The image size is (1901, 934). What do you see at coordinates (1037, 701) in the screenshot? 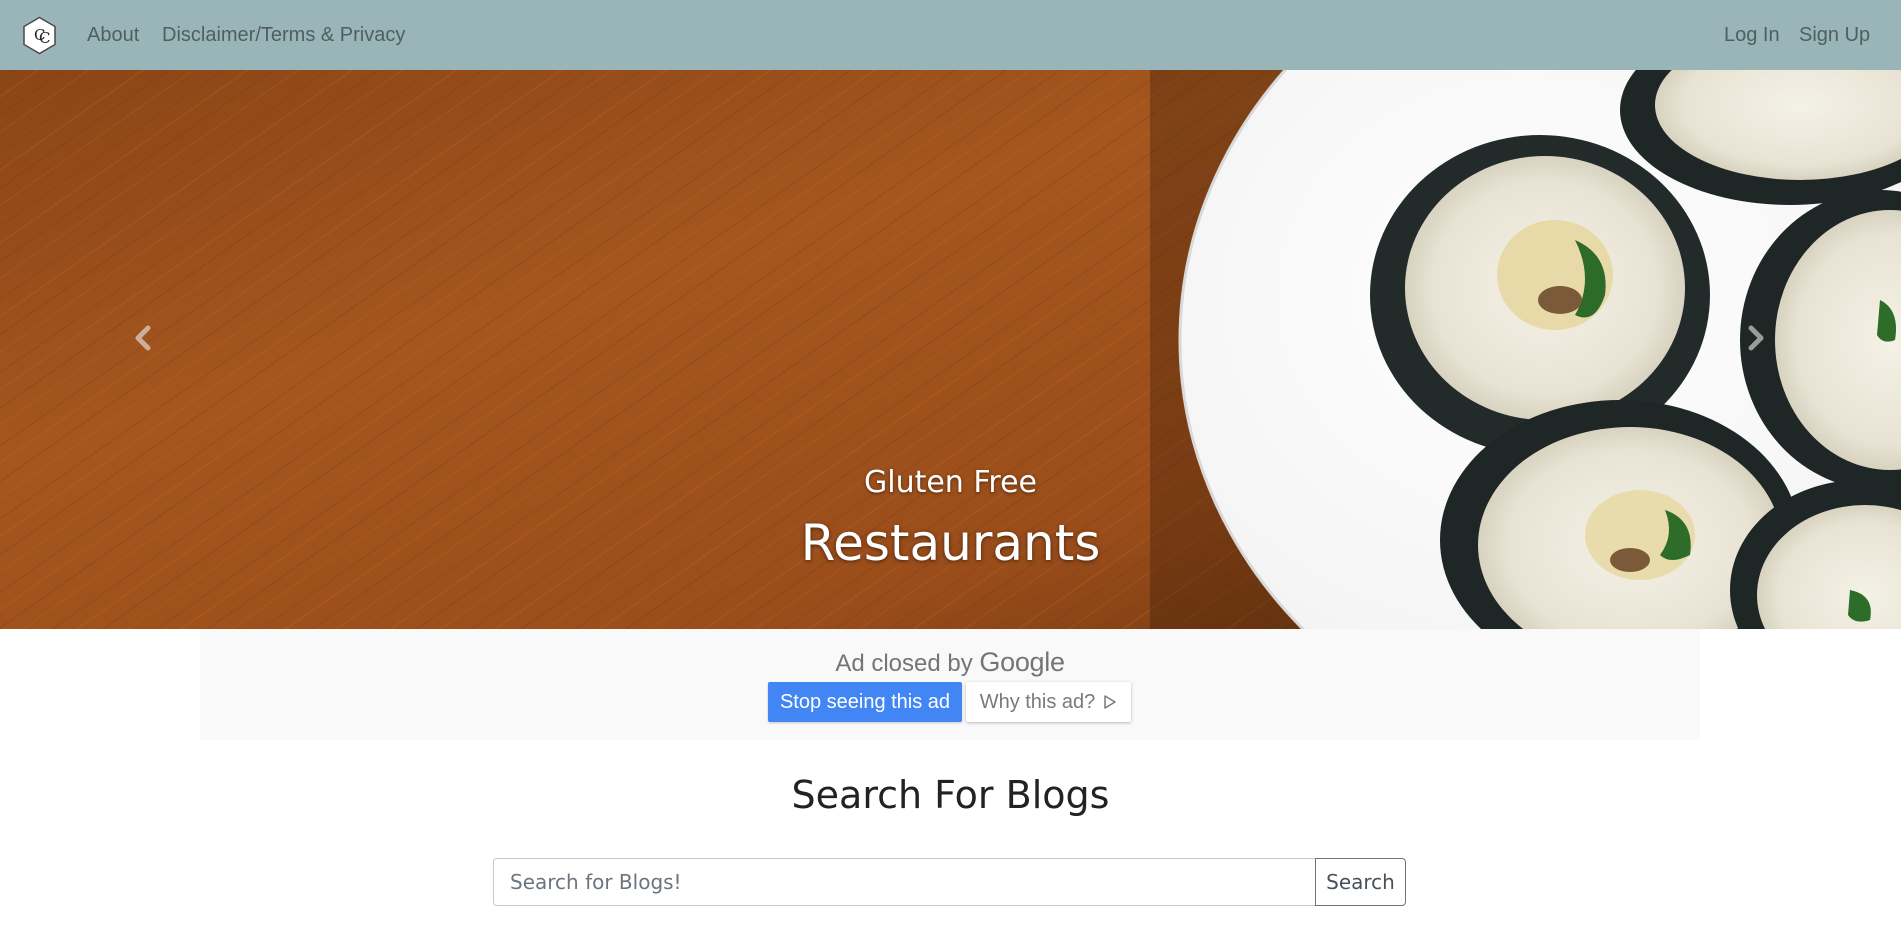
I see `why-this-ad-label: Why this ad?` at bounding box center [1037, 701].